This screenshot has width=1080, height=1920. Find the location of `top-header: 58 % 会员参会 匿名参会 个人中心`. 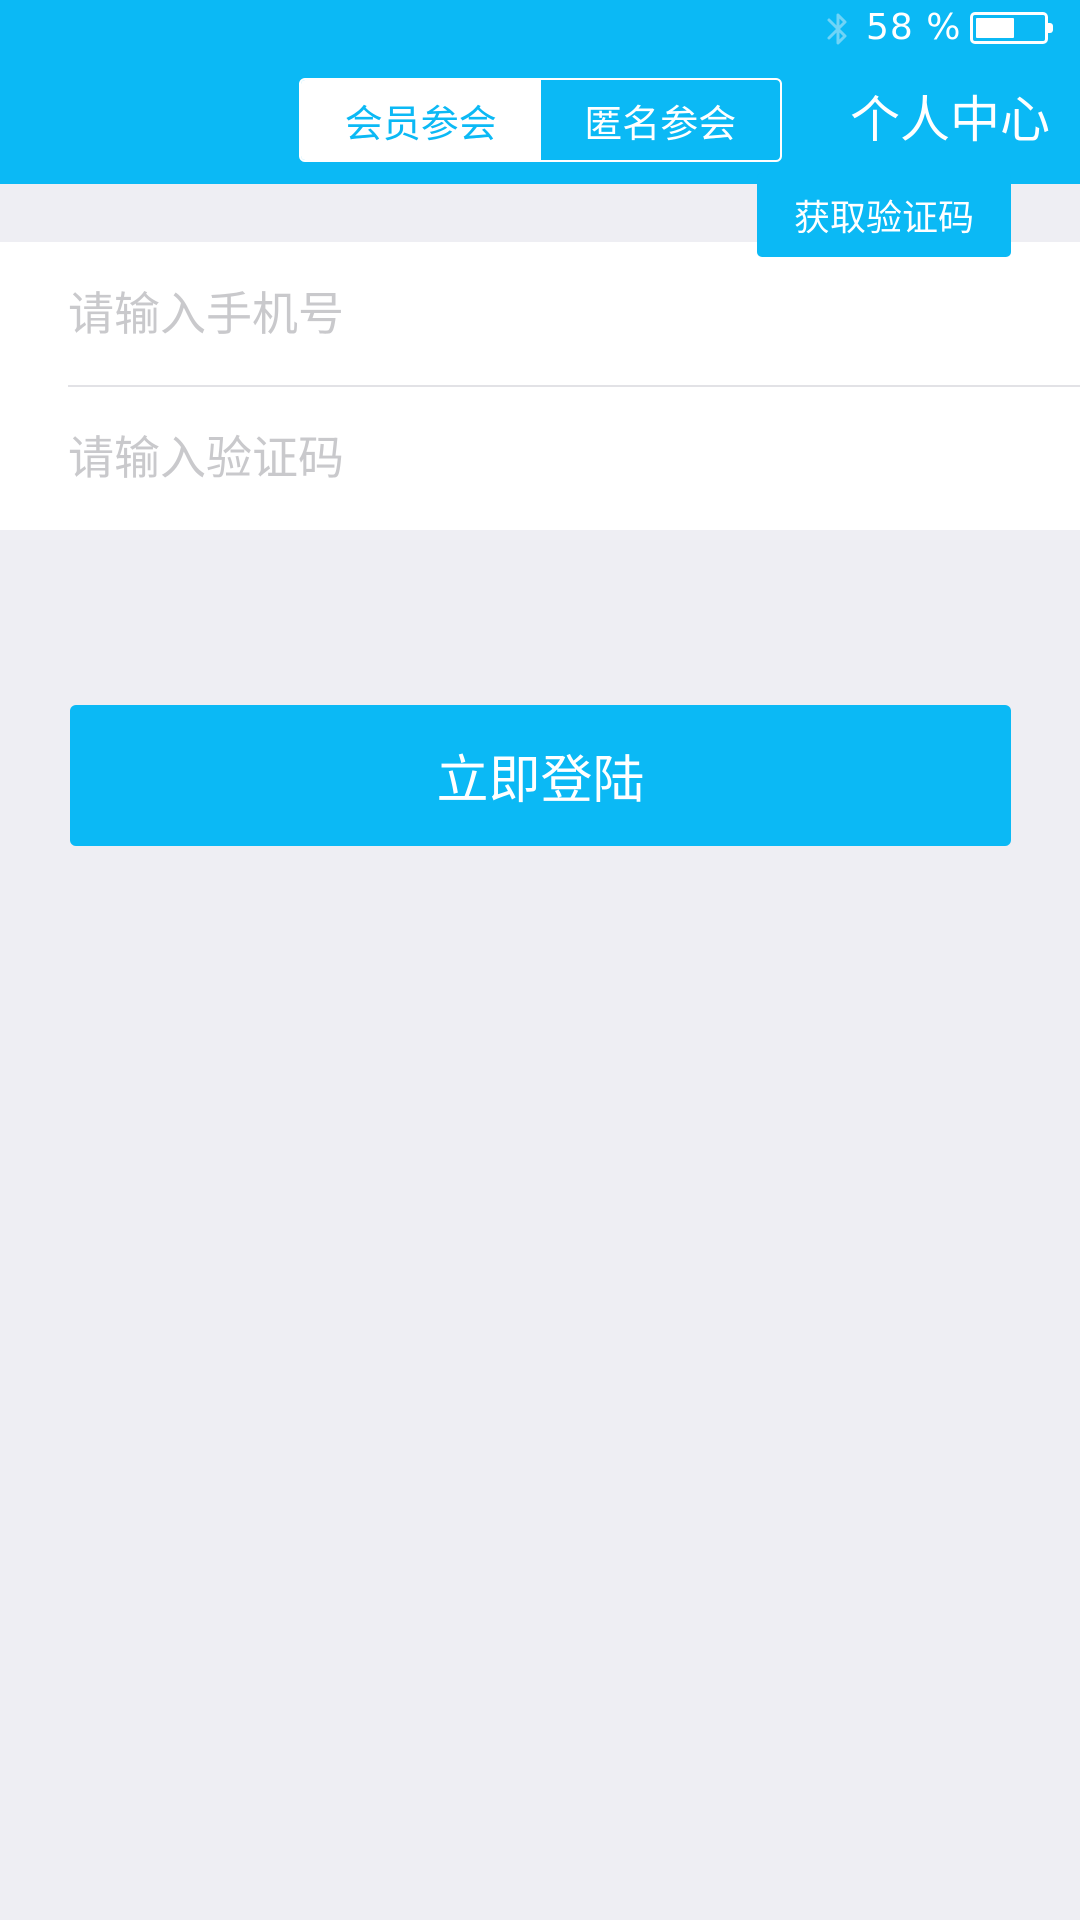

top-header: 58 % 会员参会 匿名参会 个人中心 is located at coordinates (540, 92).